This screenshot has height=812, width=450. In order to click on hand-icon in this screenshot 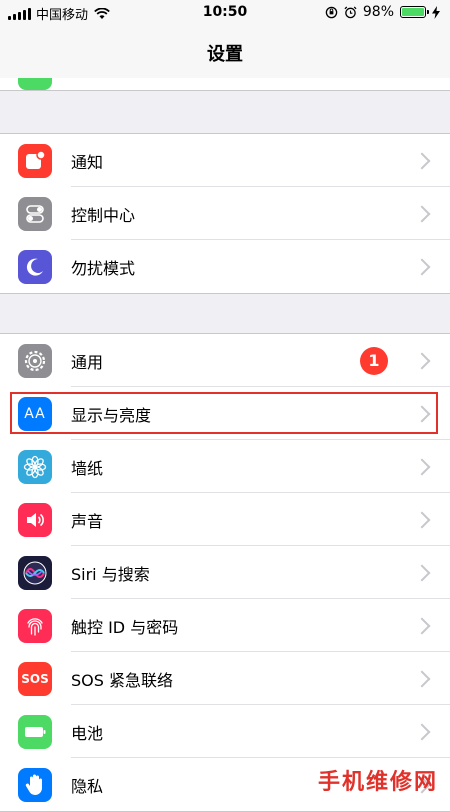, I will do `click(35, 784)`.